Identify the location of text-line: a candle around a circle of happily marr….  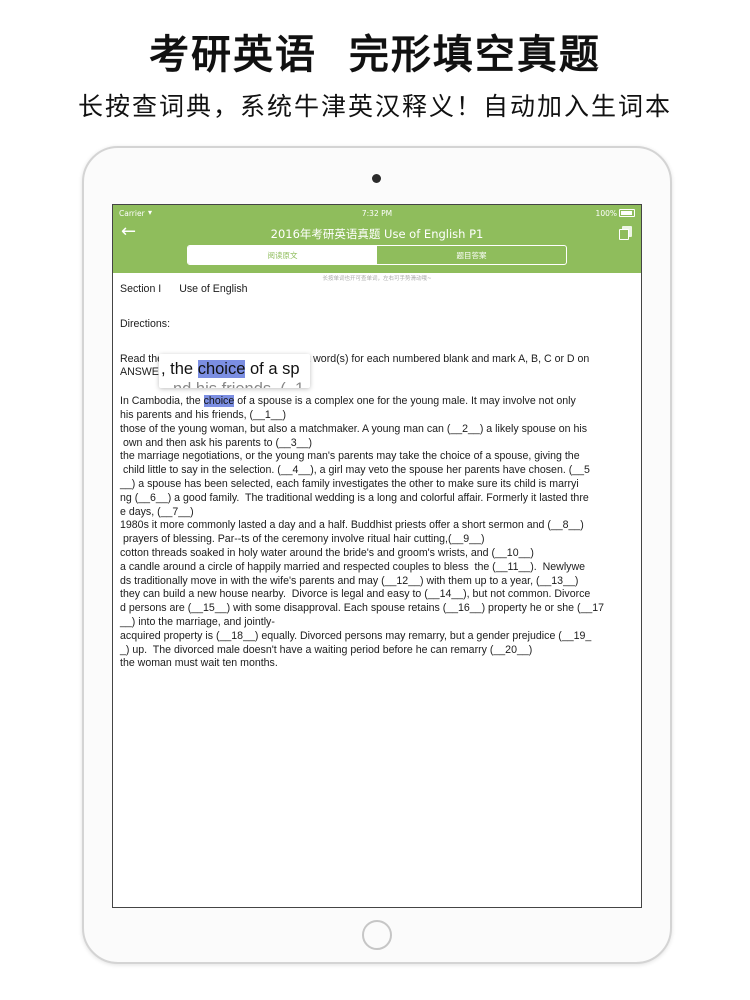
(353, 566).